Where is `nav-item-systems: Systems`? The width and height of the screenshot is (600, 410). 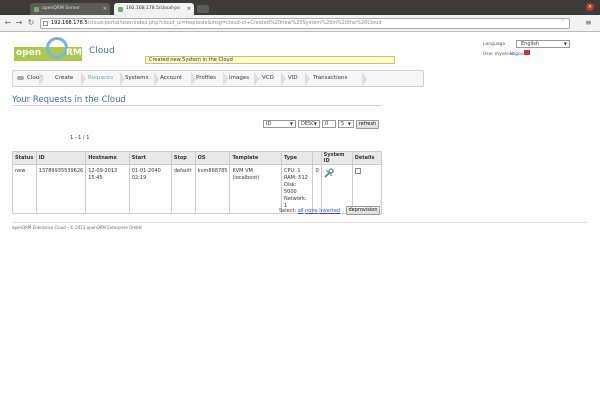 nav-item-systems: Systems is located at coordinates (136, 78).